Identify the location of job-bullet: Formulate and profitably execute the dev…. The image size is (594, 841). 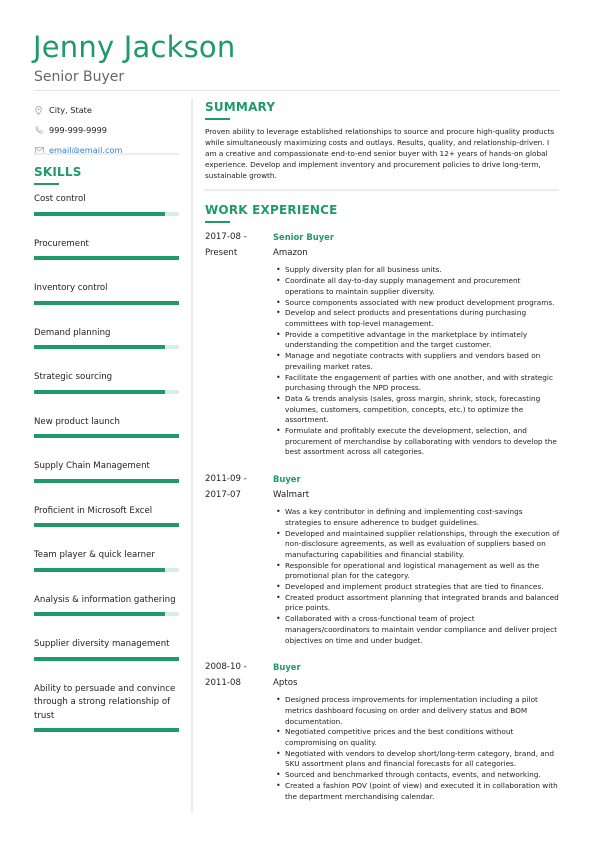
(416, 442).